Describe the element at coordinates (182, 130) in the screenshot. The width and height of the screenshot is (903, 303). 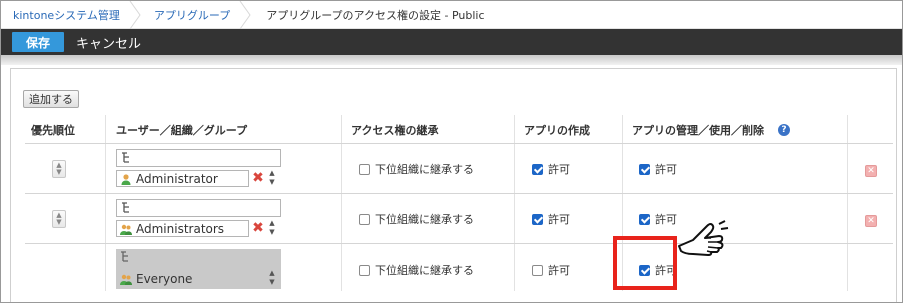
I see `header-entity: ユーザー／組織／グループ` at that location.